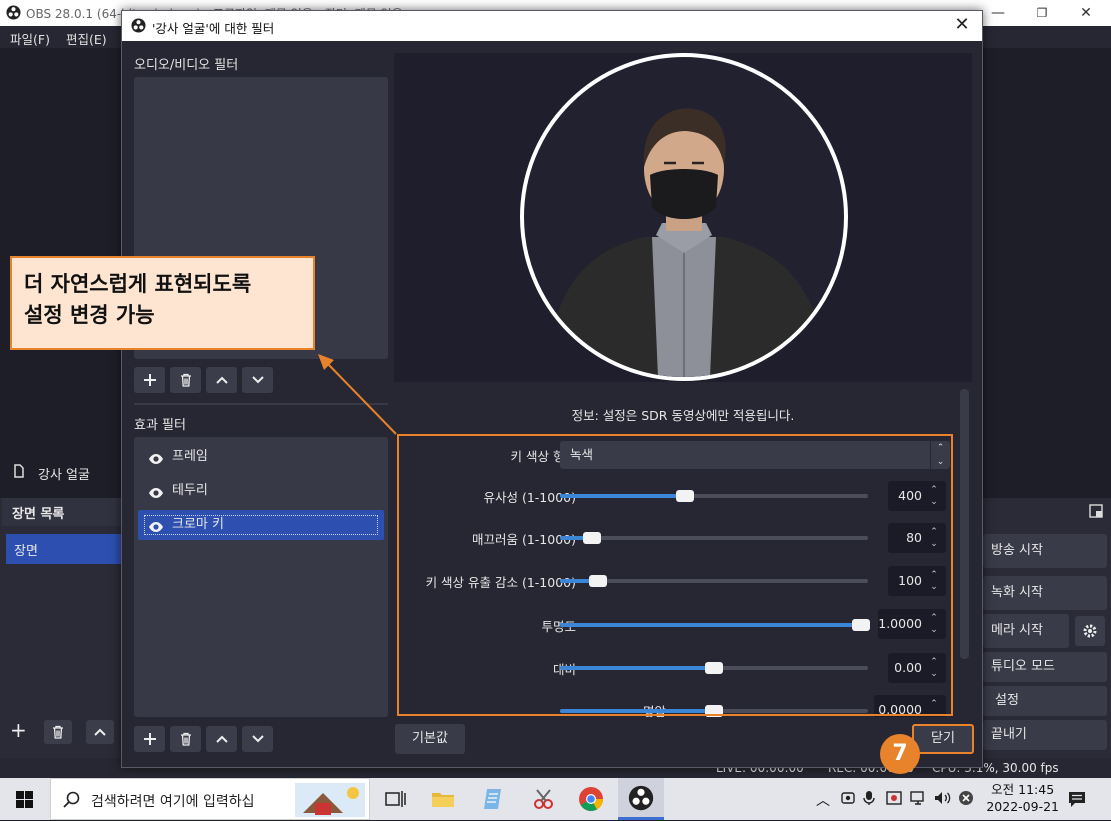  I want to click on tray-overflow-chevron-icon: ︿, so click(823, 800).